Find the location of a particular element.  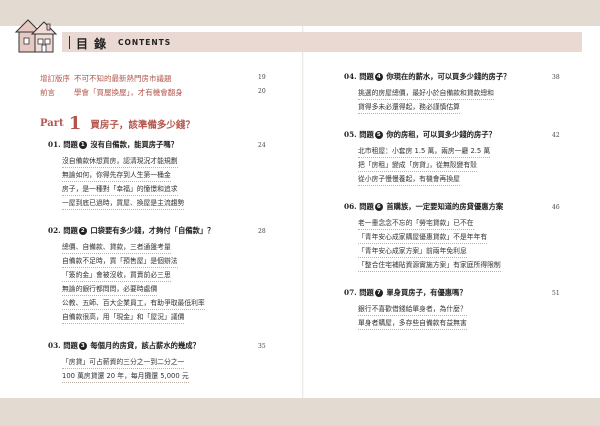

toc-entry-06: 06. 問題 6 首購族，一定要知道的房貸優惠方案 is located at coordinates (423, 207).